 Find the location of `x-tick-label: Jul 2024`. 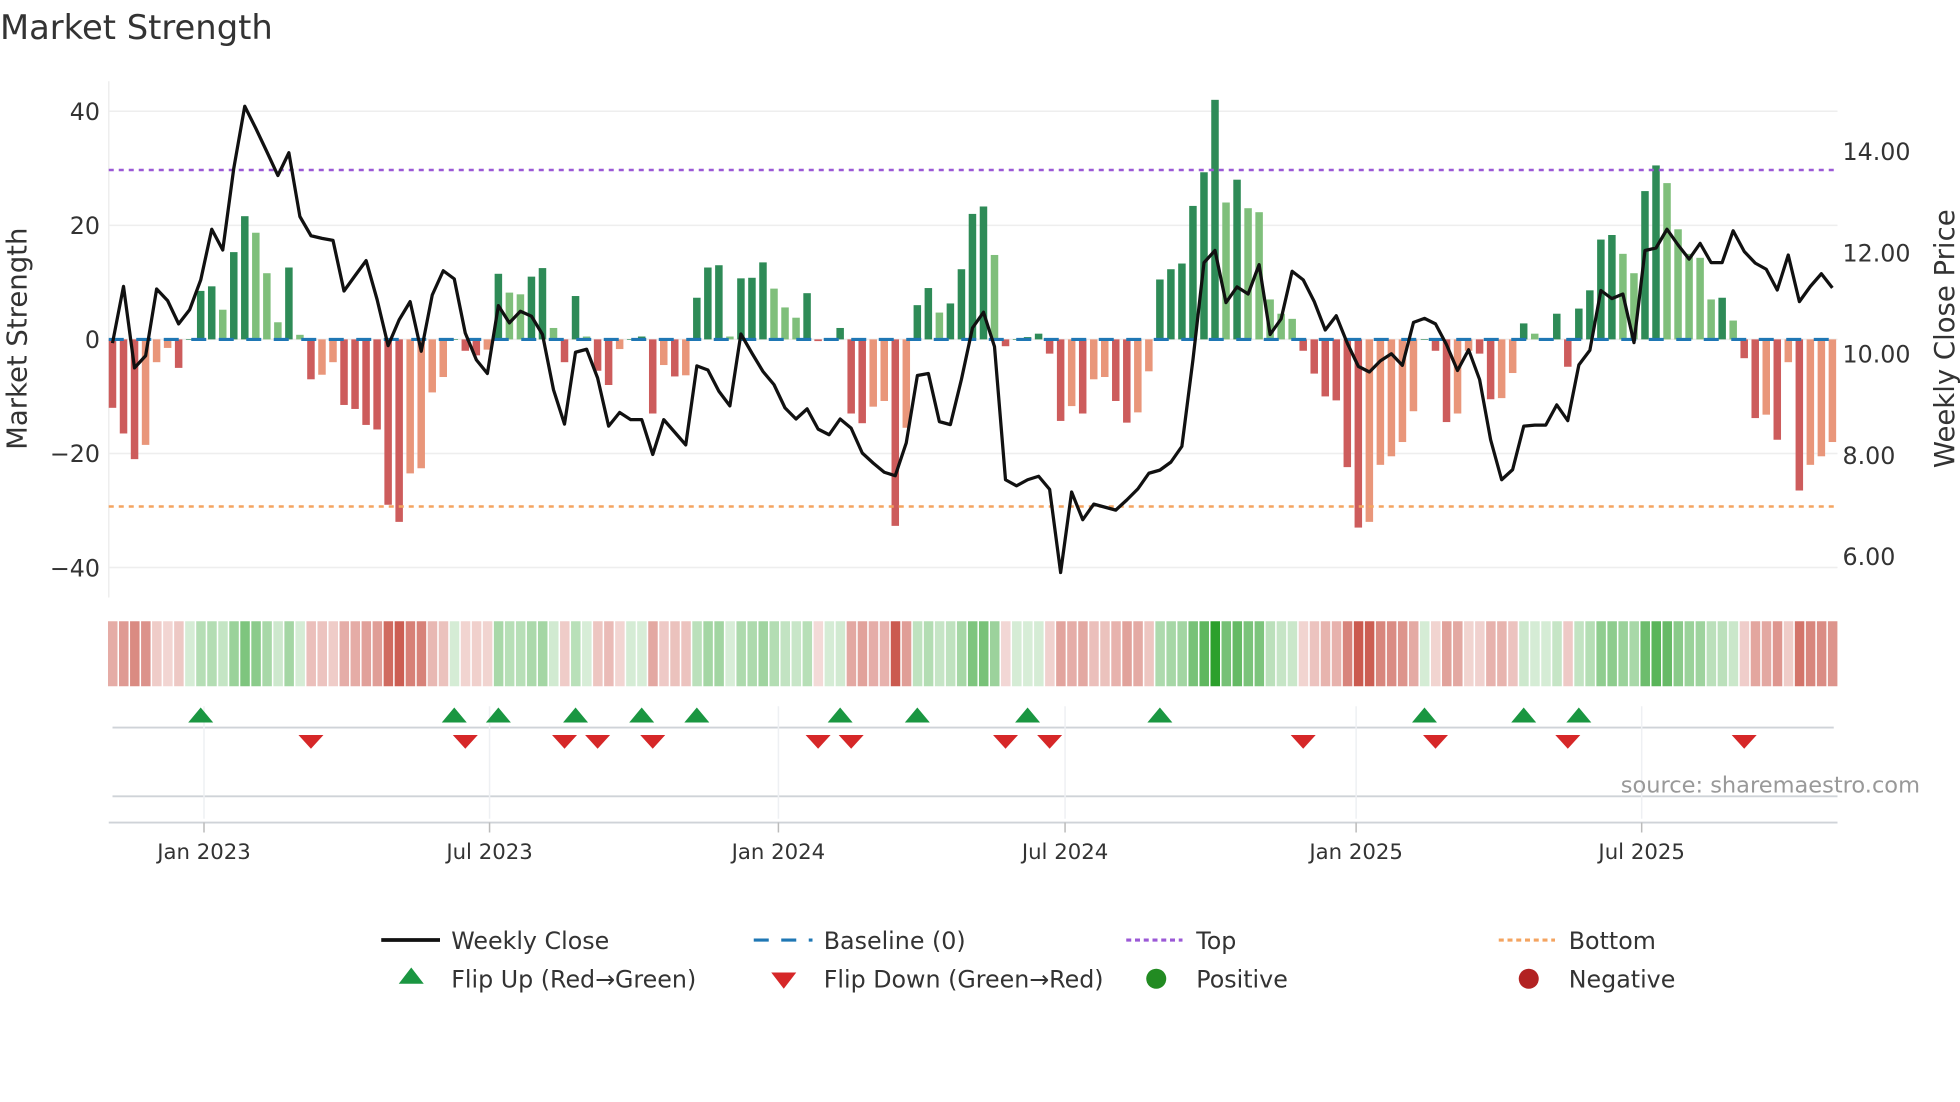

x-tick-label: Jul 2024 is located at coordinates (1064, 852).